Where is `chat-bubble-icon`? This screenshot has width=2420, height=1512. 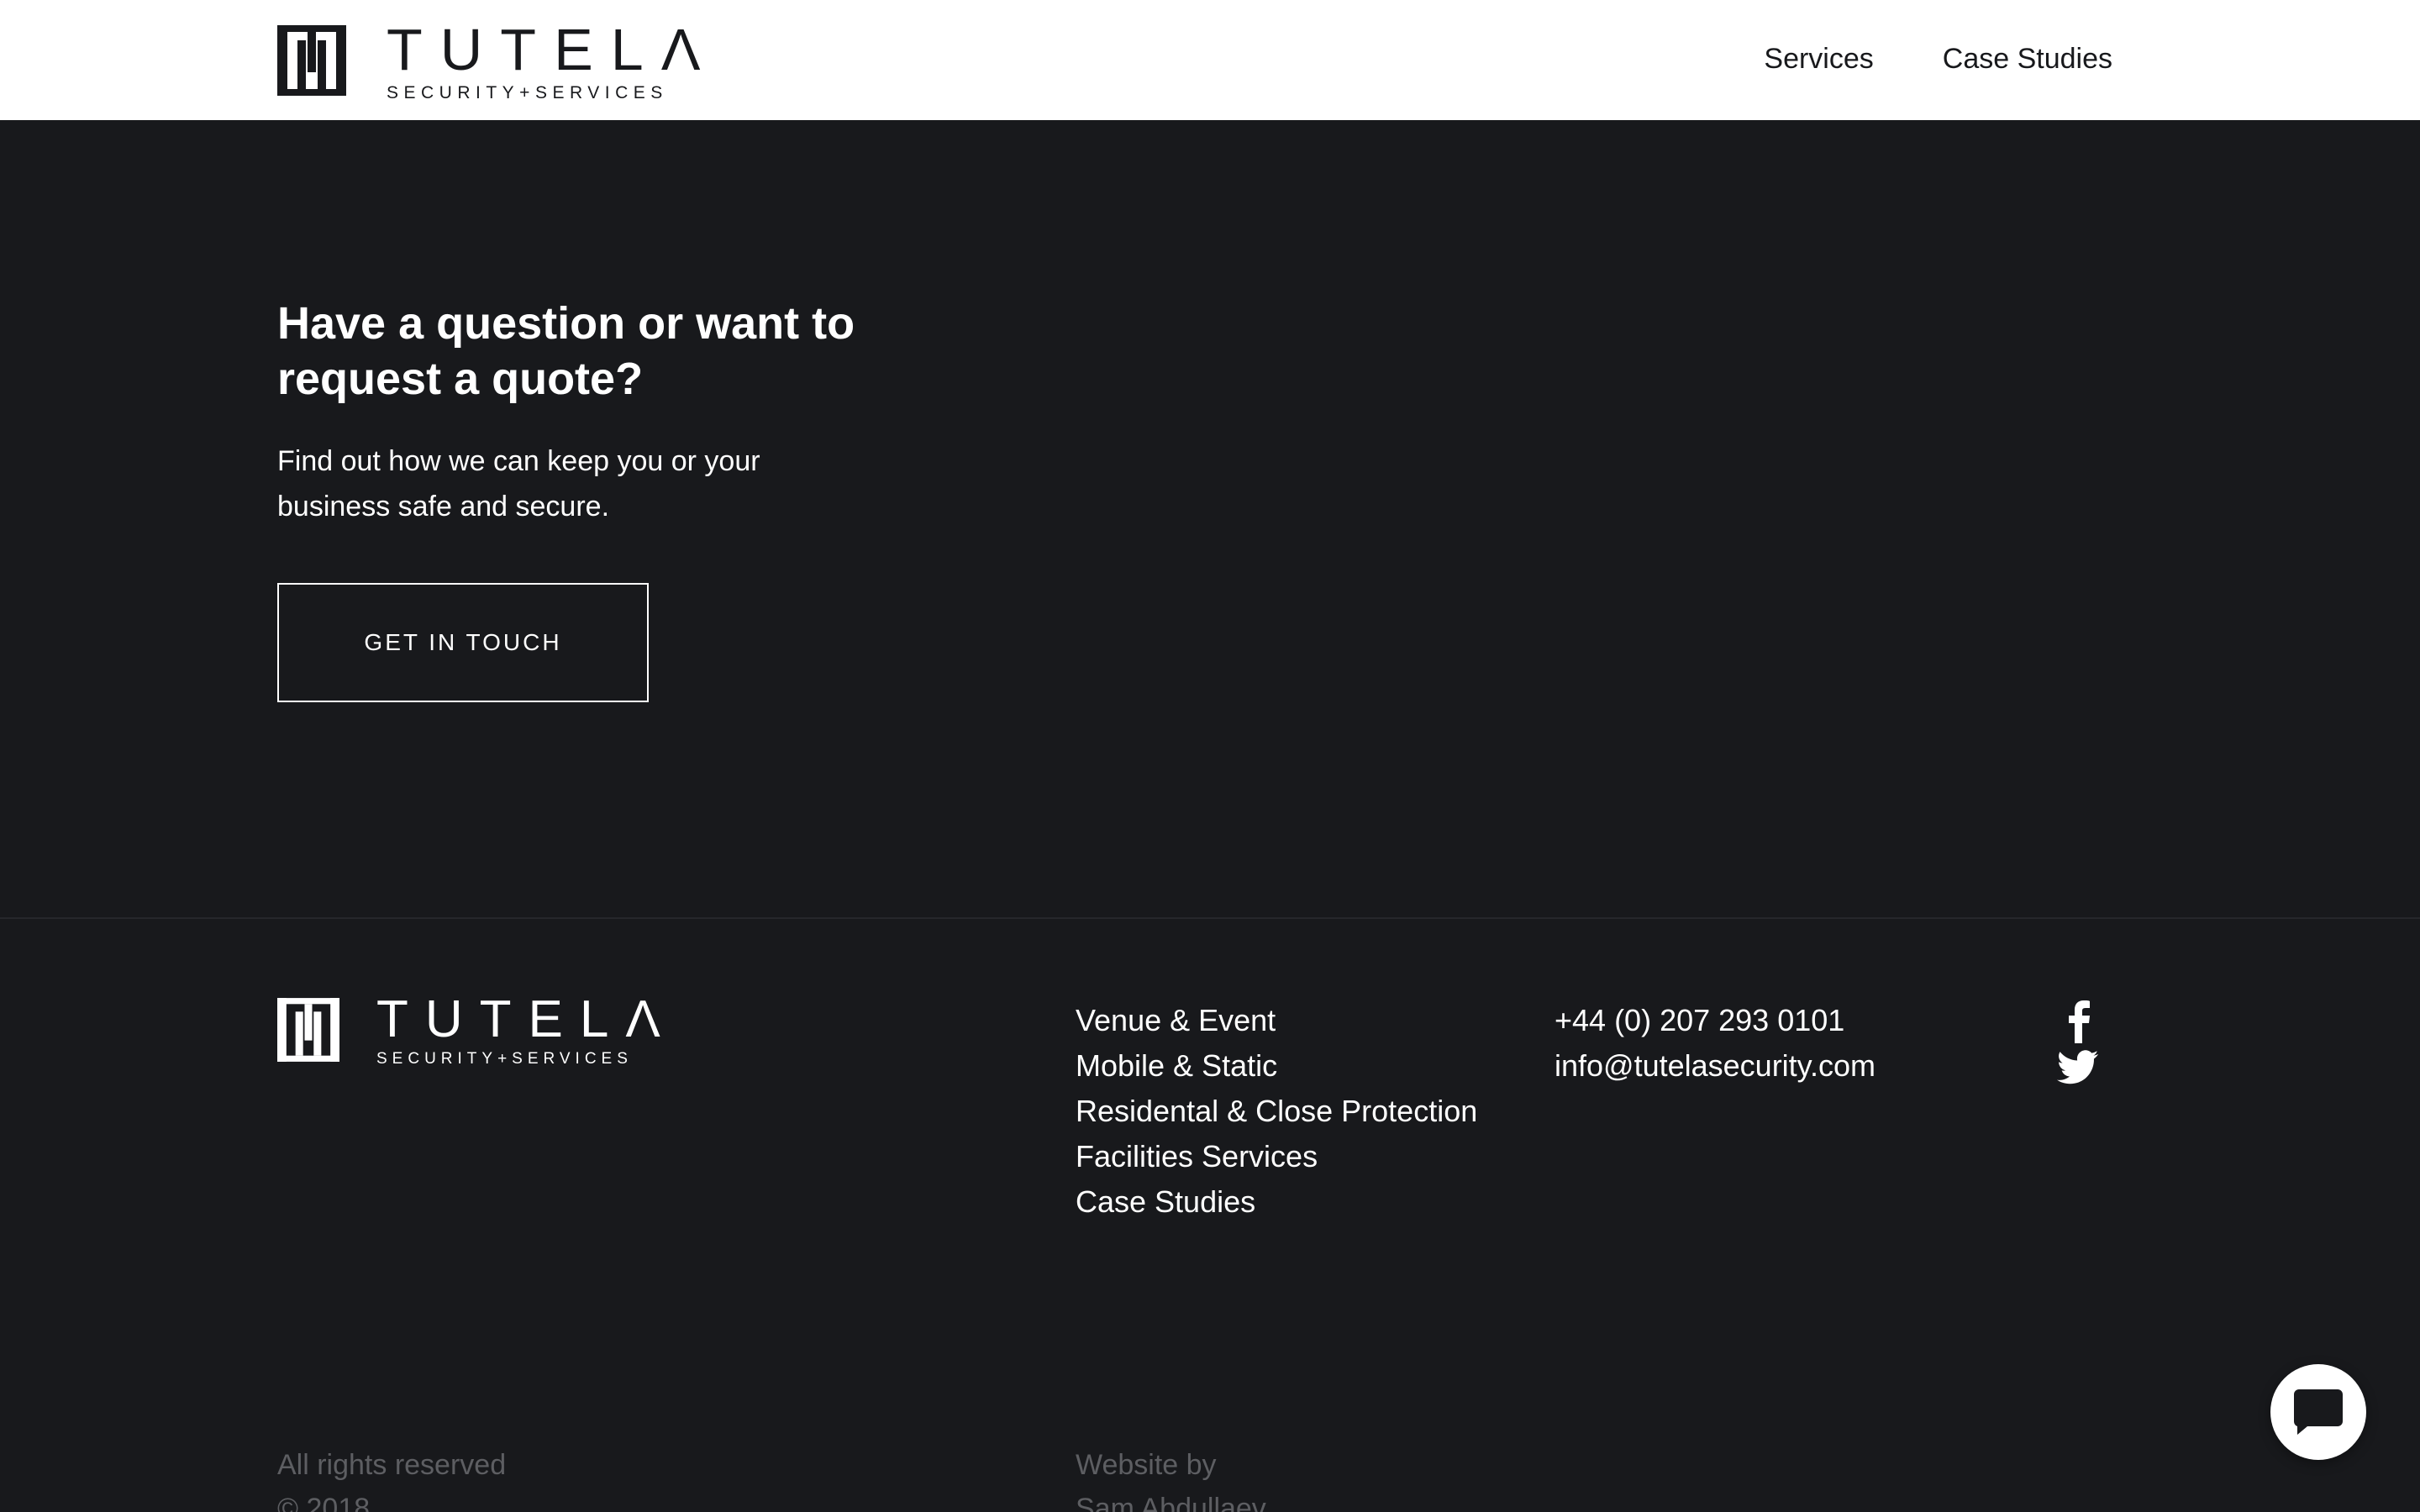
chat-bubble-icon is located at coordinates (2318, 1412).